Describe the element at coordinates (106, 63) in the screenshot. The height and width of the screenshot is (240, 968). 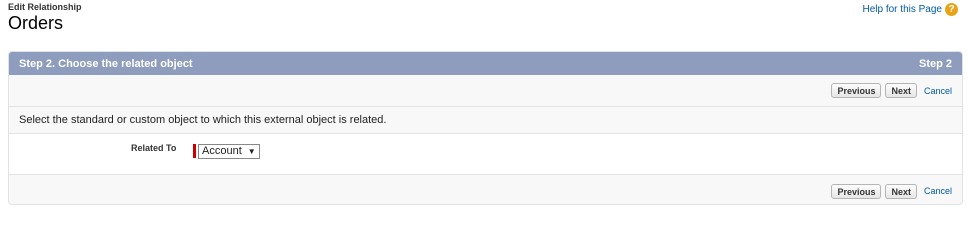
I see `panel-title: Step 2. Choose the related object` at that location.